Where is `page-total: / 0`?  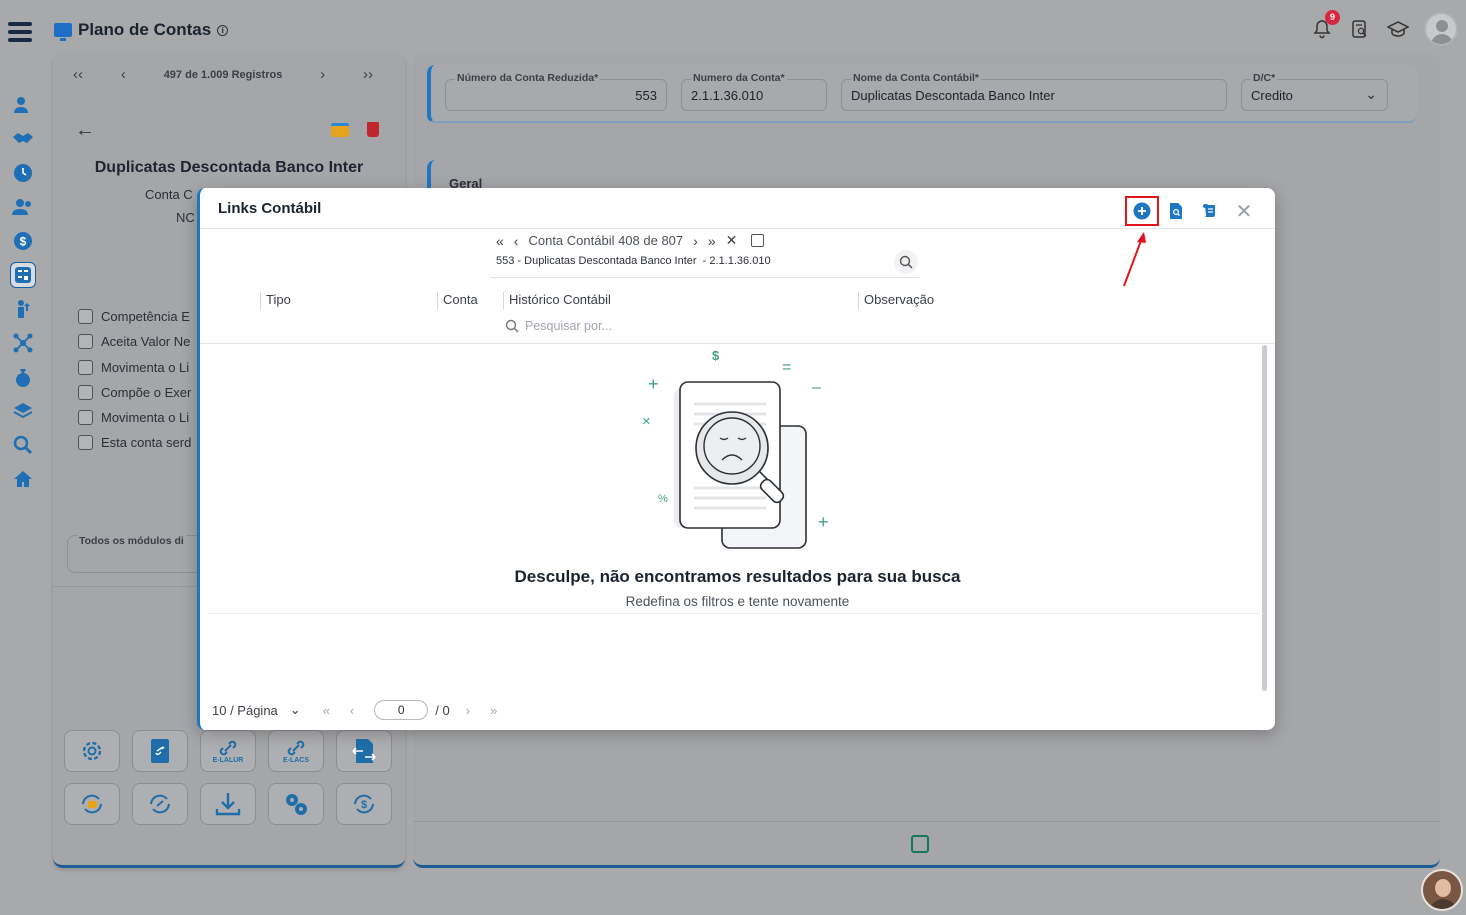
page-total: / 0 is located at coordinates (442, 710).